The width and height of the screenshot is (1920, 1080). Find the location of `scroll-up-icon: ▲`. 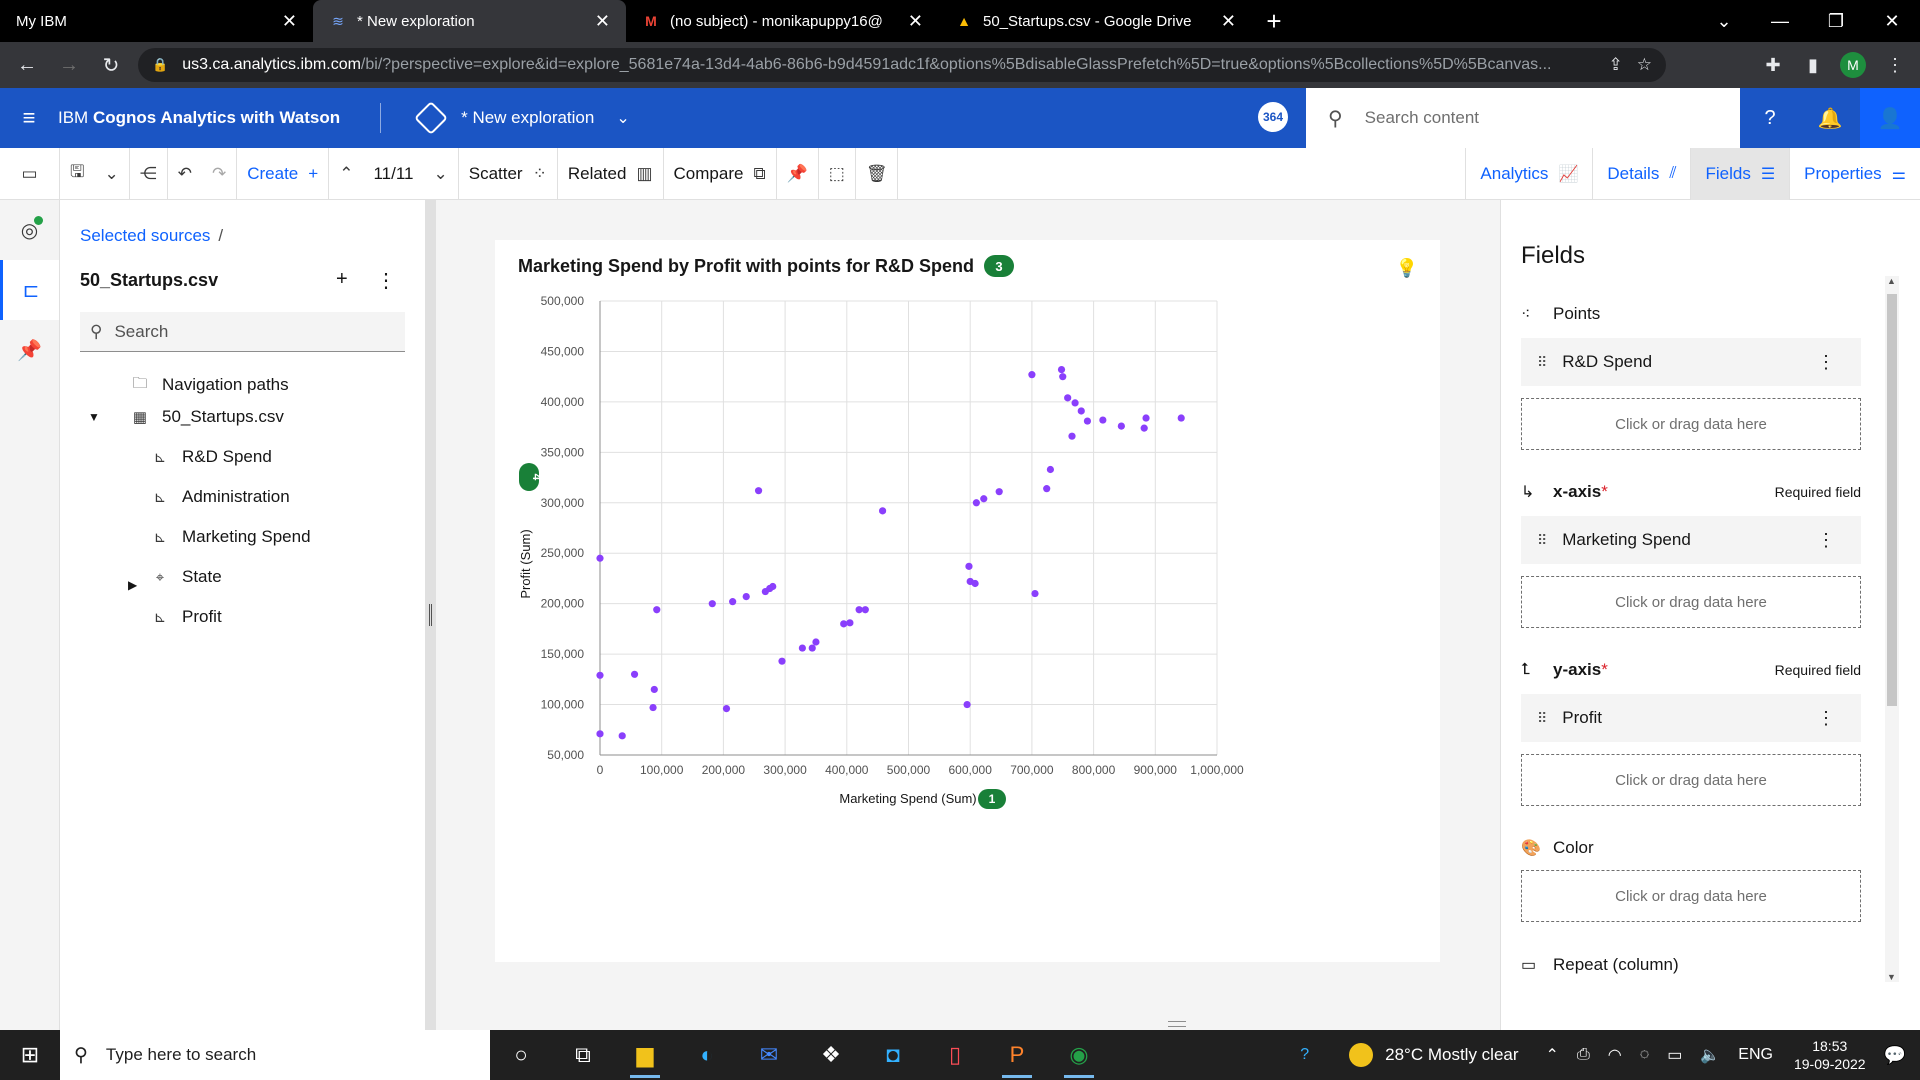

scroll-up-icon: ▲ is located at coordinates (1891, 281).